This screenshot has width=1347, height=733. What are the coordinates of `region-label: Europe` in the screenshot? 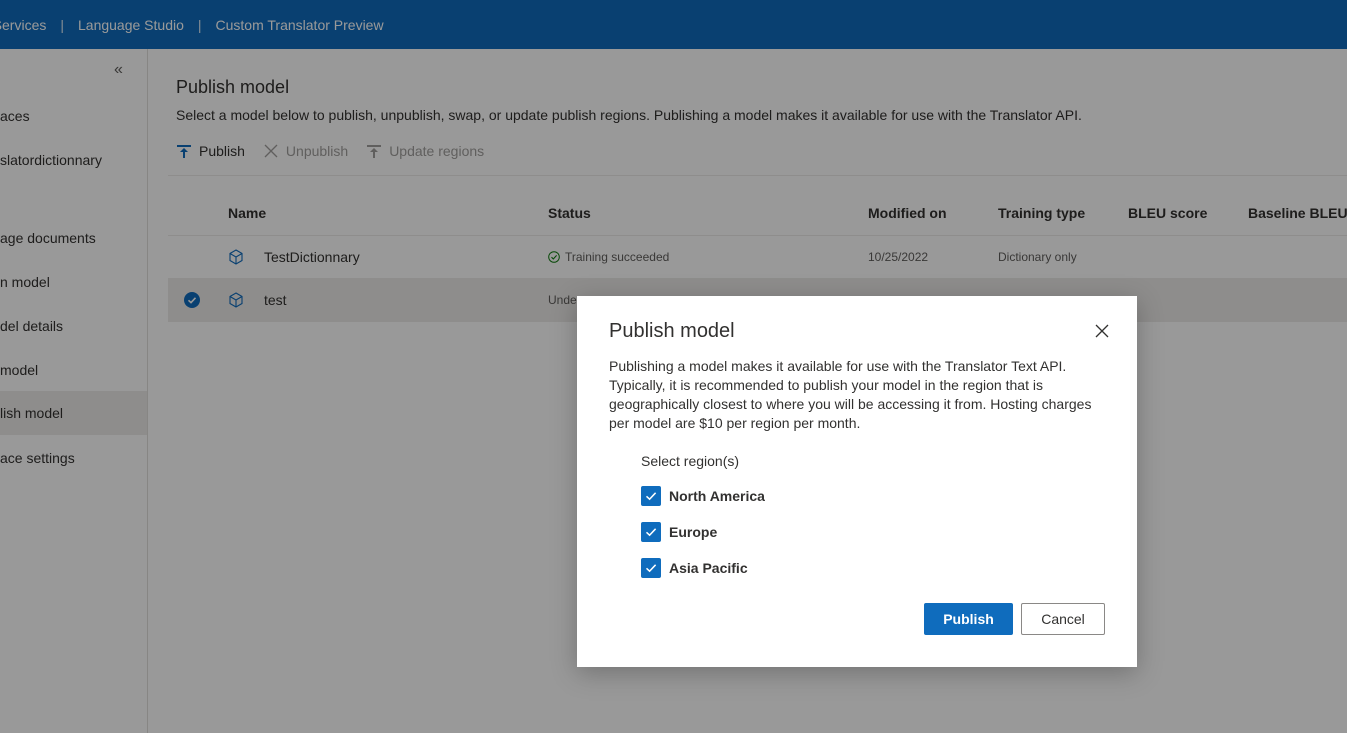 It's located at (693, 532).